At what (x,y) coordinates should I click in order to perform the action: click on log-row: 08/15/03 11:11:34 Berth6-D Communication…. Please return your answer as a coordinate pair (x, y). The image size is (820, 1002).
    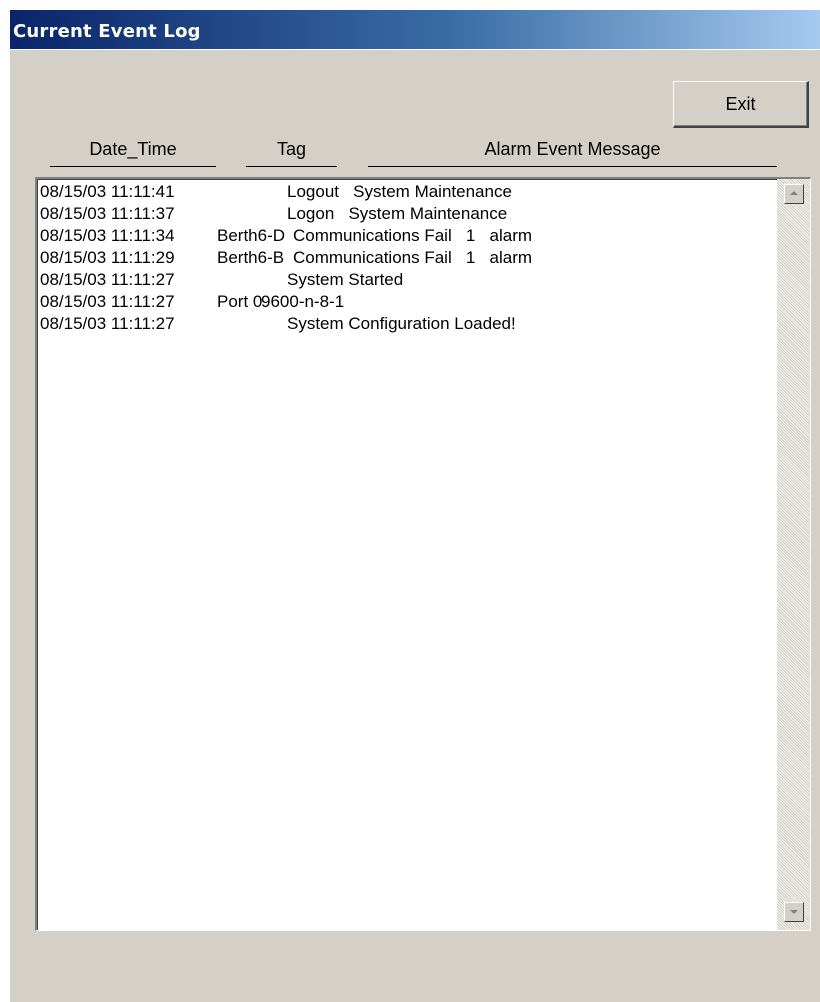
    Looking at the image, I should click on (408, 236).